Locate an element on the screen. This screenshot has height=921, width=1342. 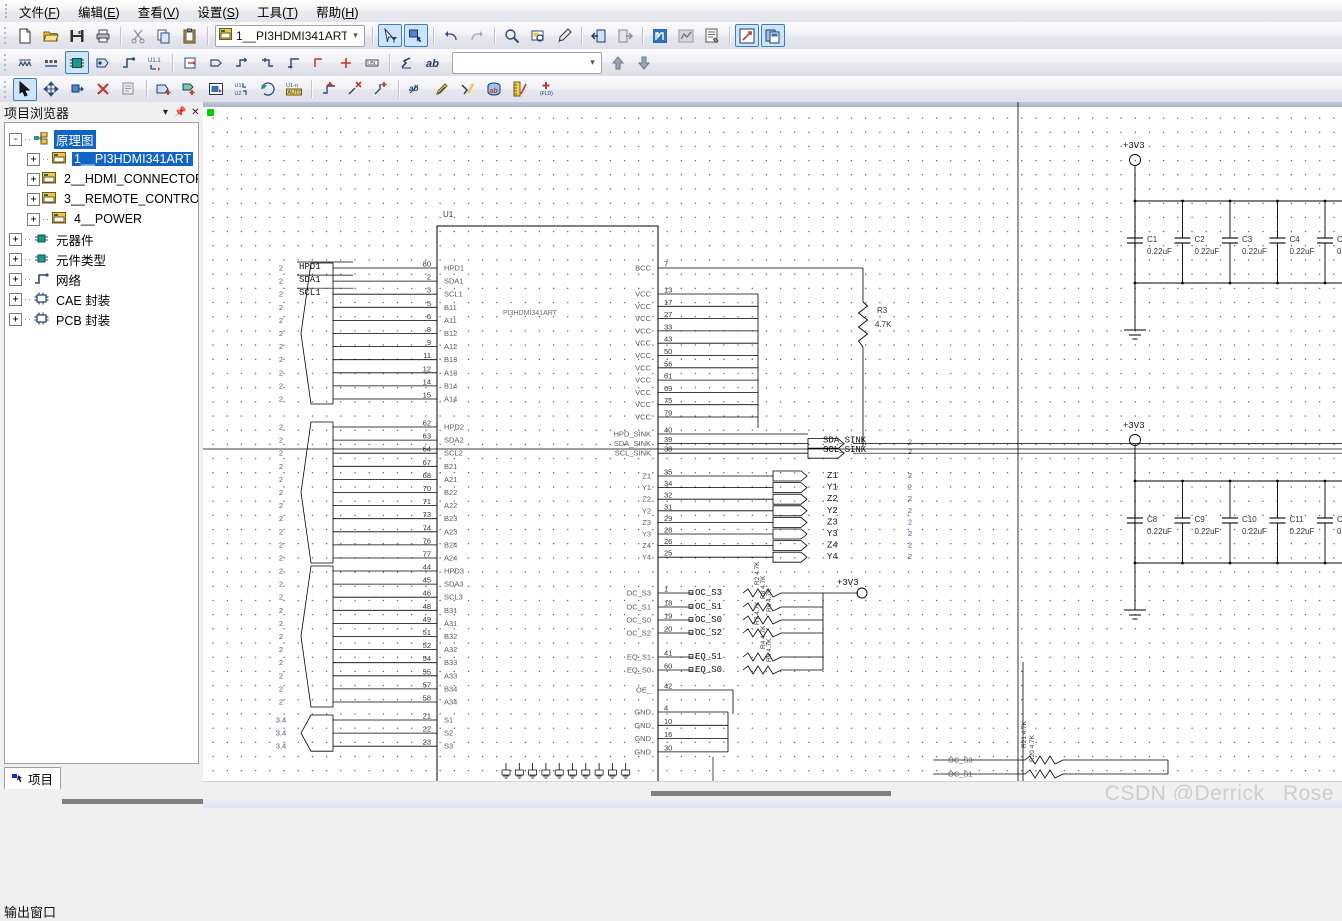
highlight-net-icon is located at coordinates (468, 89).